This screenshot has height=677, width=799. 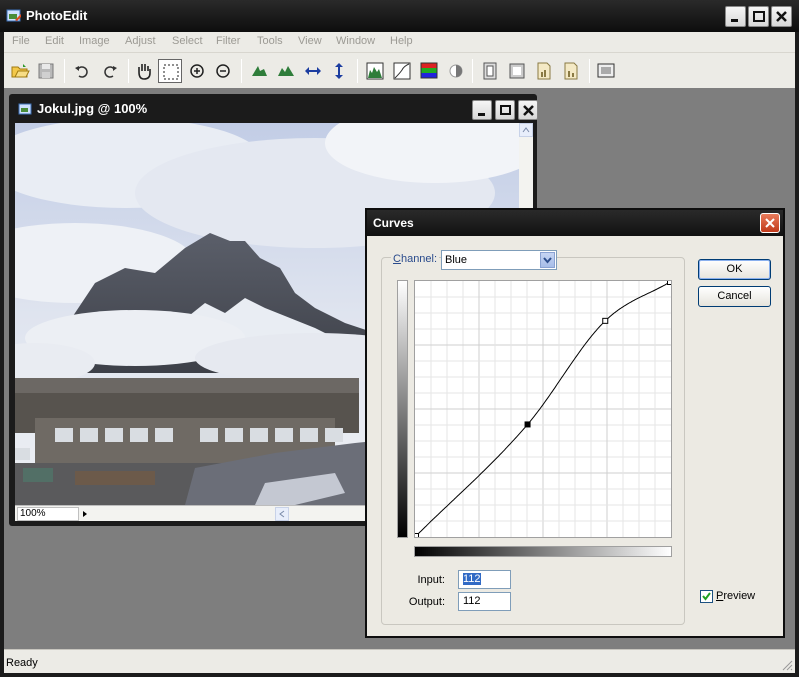 What do you see at coordinates (25, 109) in the screenshot?
I see `document-icon` at bounding box center [25, 109].